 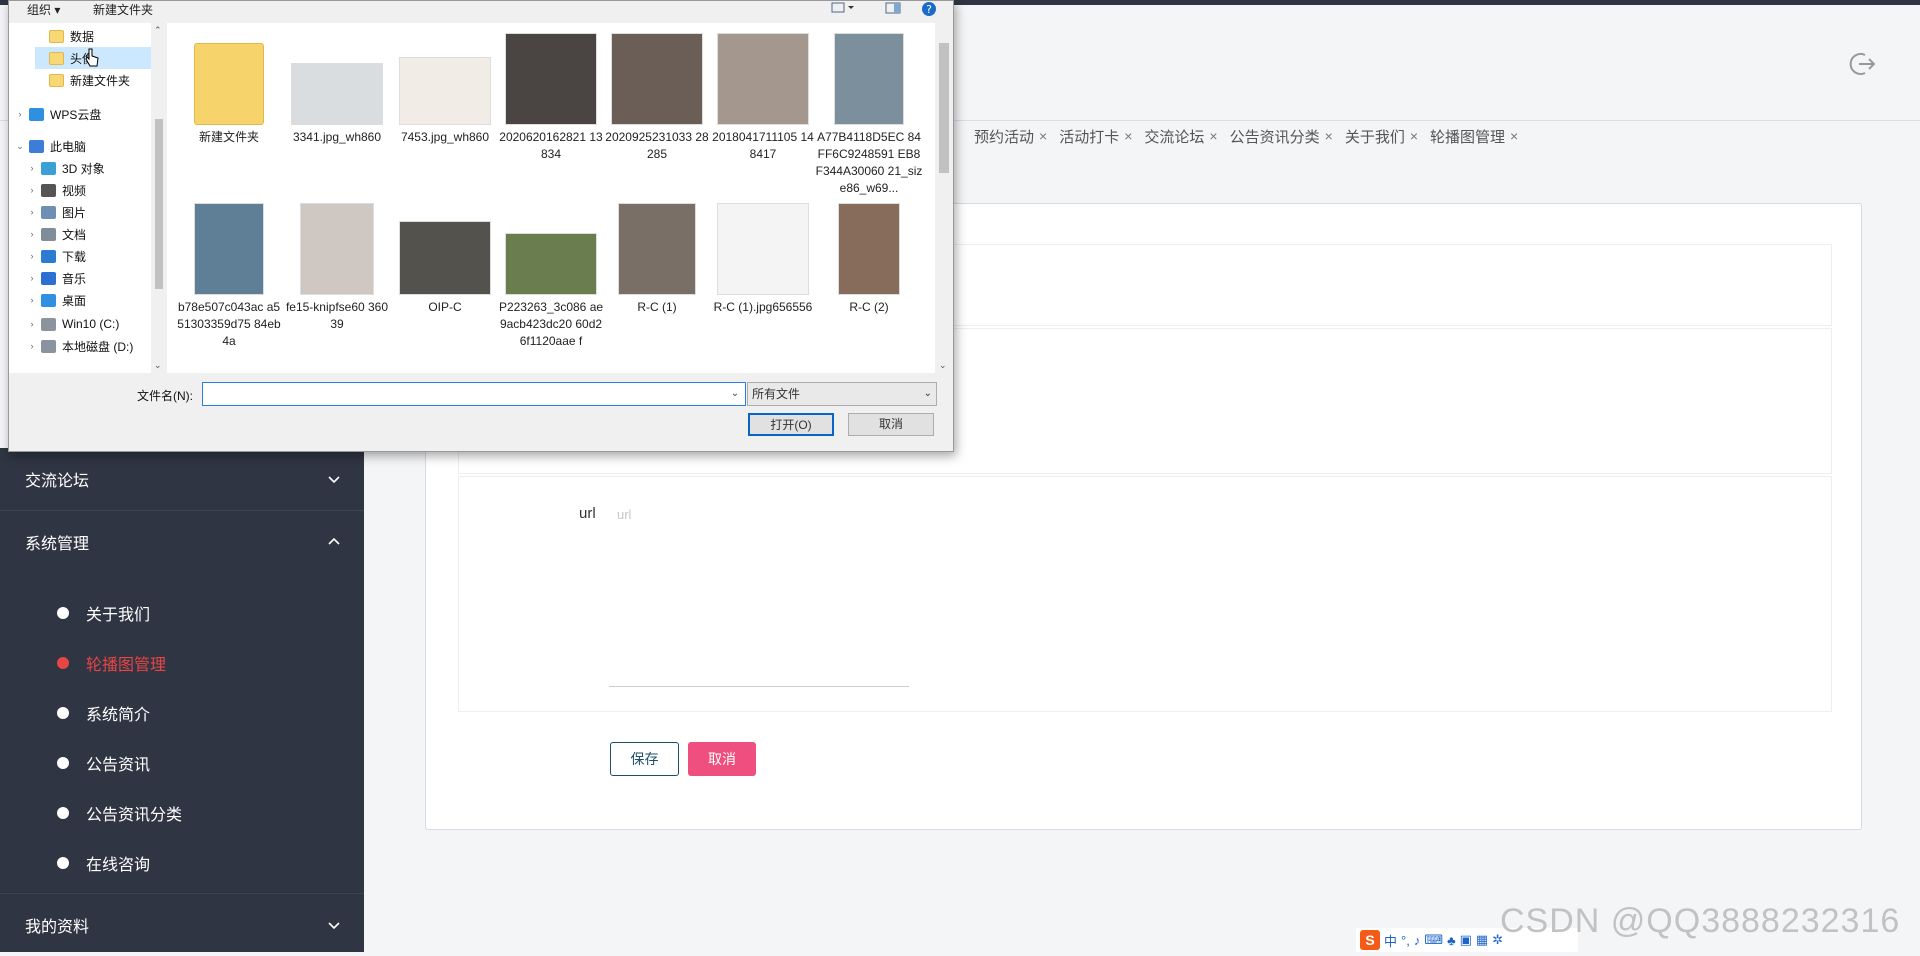 I want to click on submenu-item: 系统简介, so click(x=182, y=713).